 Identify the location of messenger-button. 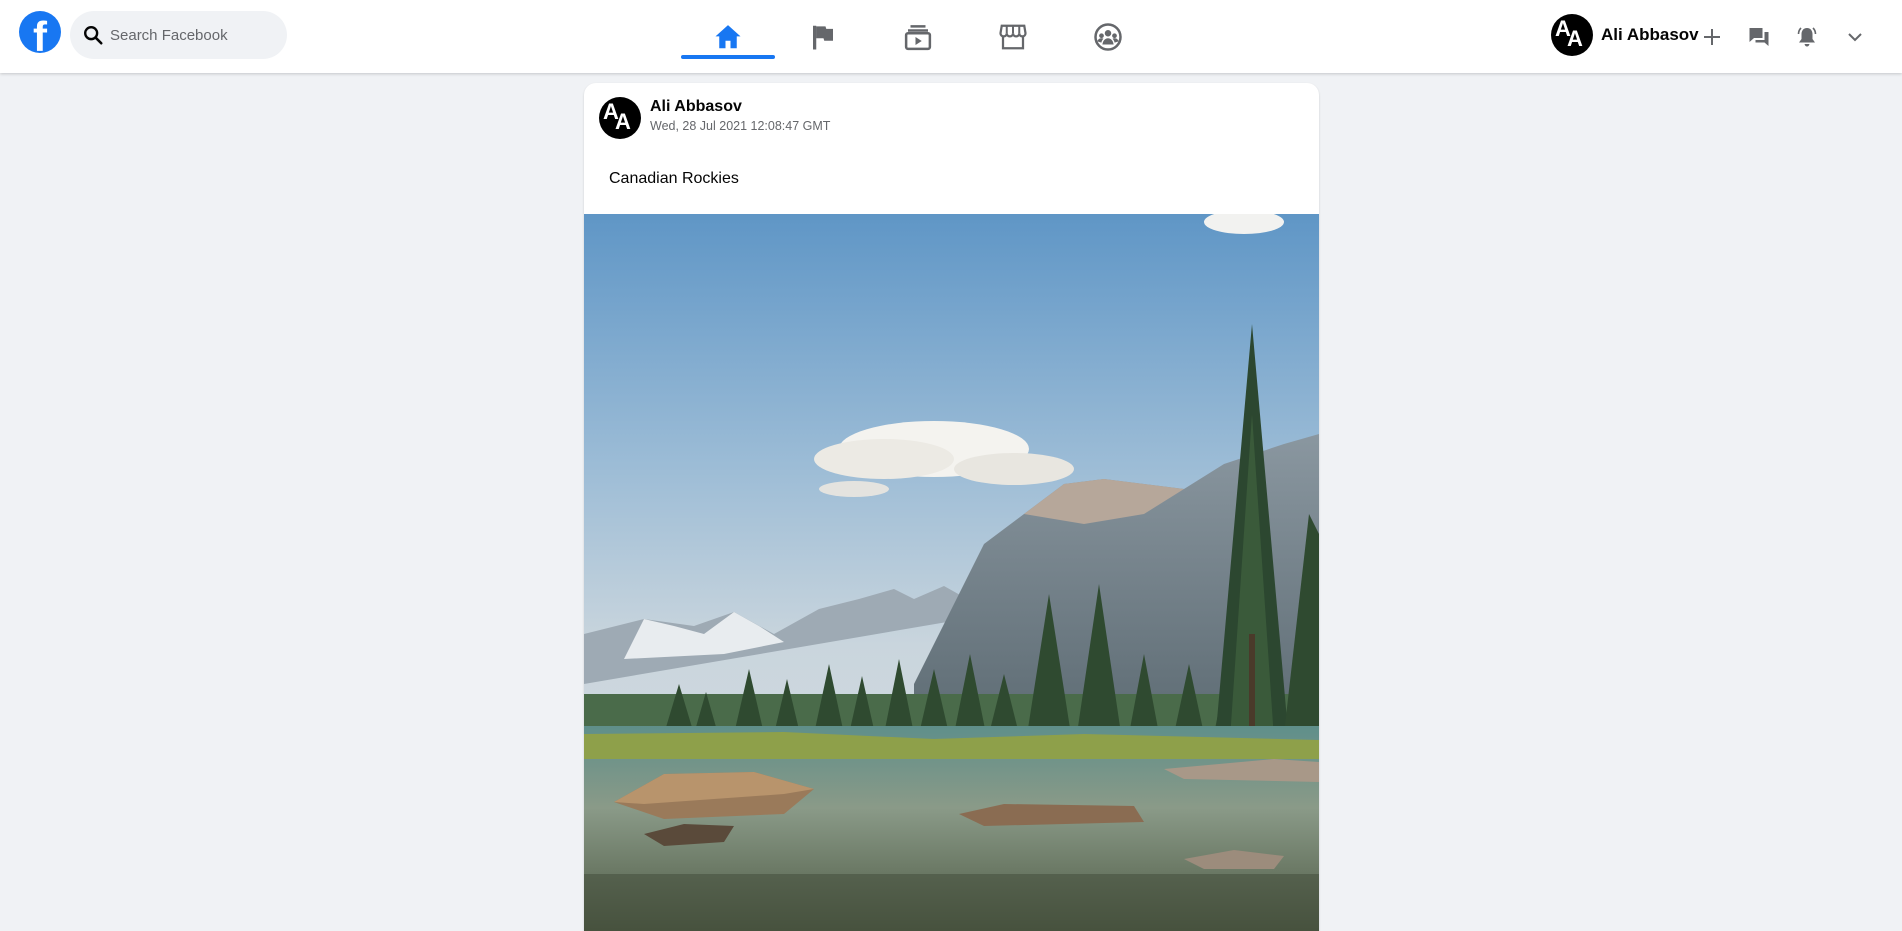
(1759, 37).